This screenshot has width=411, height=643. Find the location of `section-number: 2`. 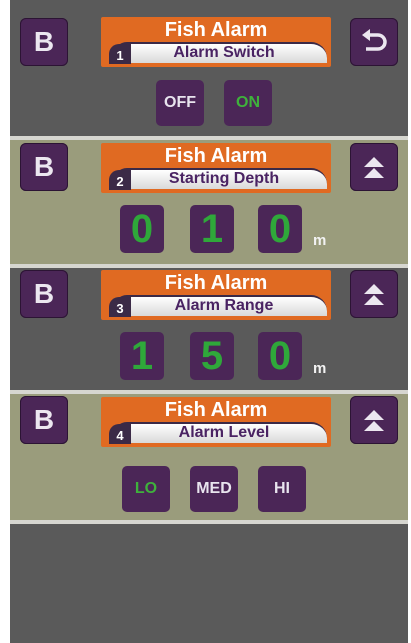

section-number: 2 is located at coordinates (120, 180).